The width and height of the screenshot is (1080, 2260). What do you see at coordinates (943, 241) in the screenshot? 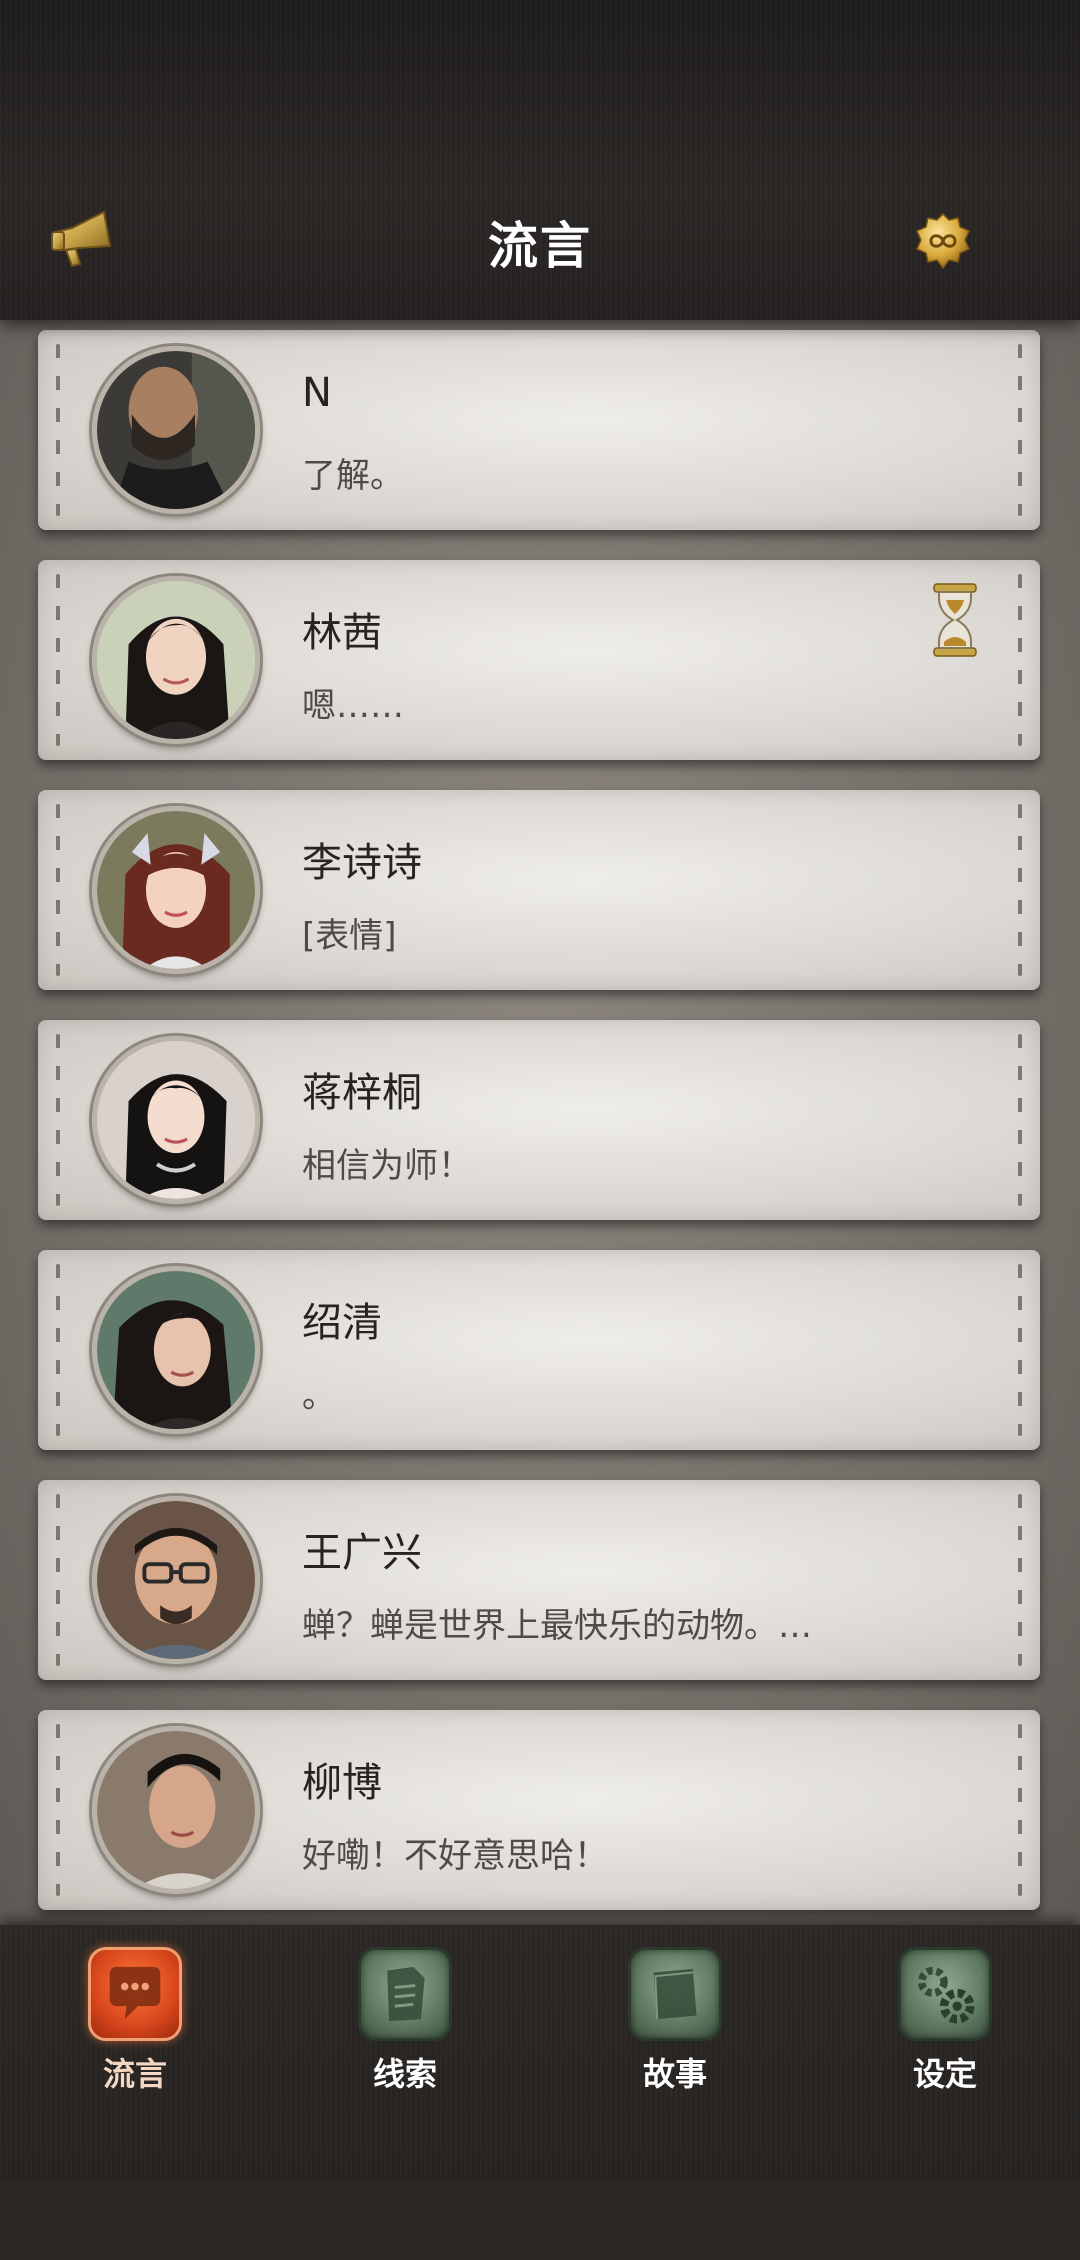
I see `infinity-badge-icon` at bounding box center [943, 241].